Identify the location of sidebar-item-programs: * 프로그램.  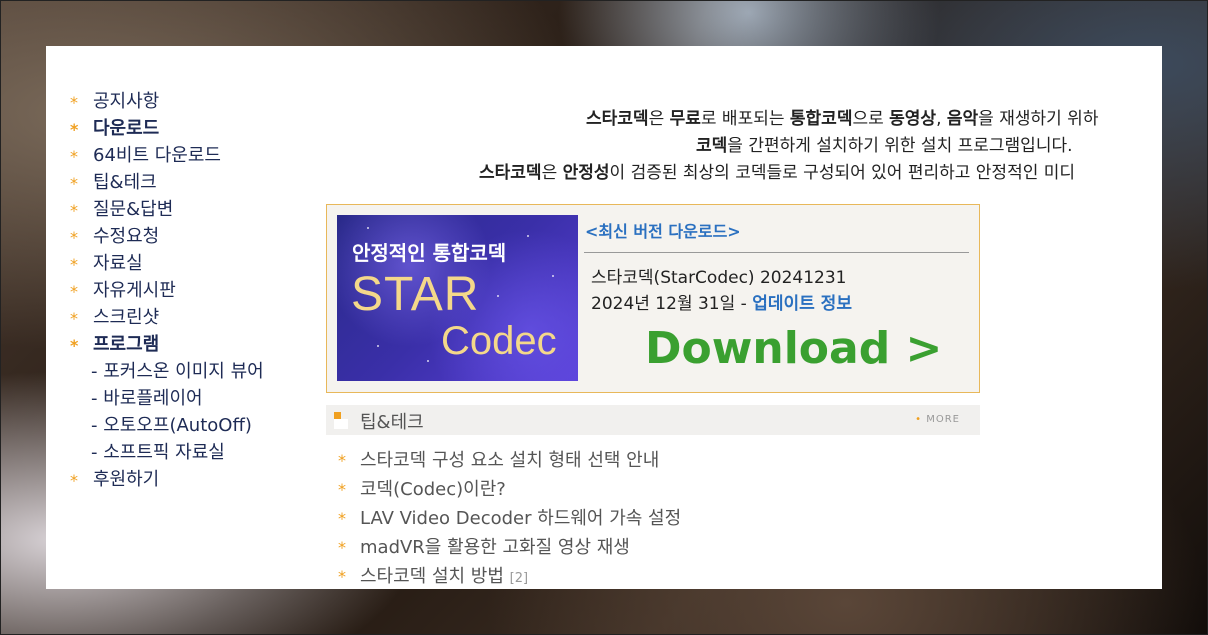
(188, 344).